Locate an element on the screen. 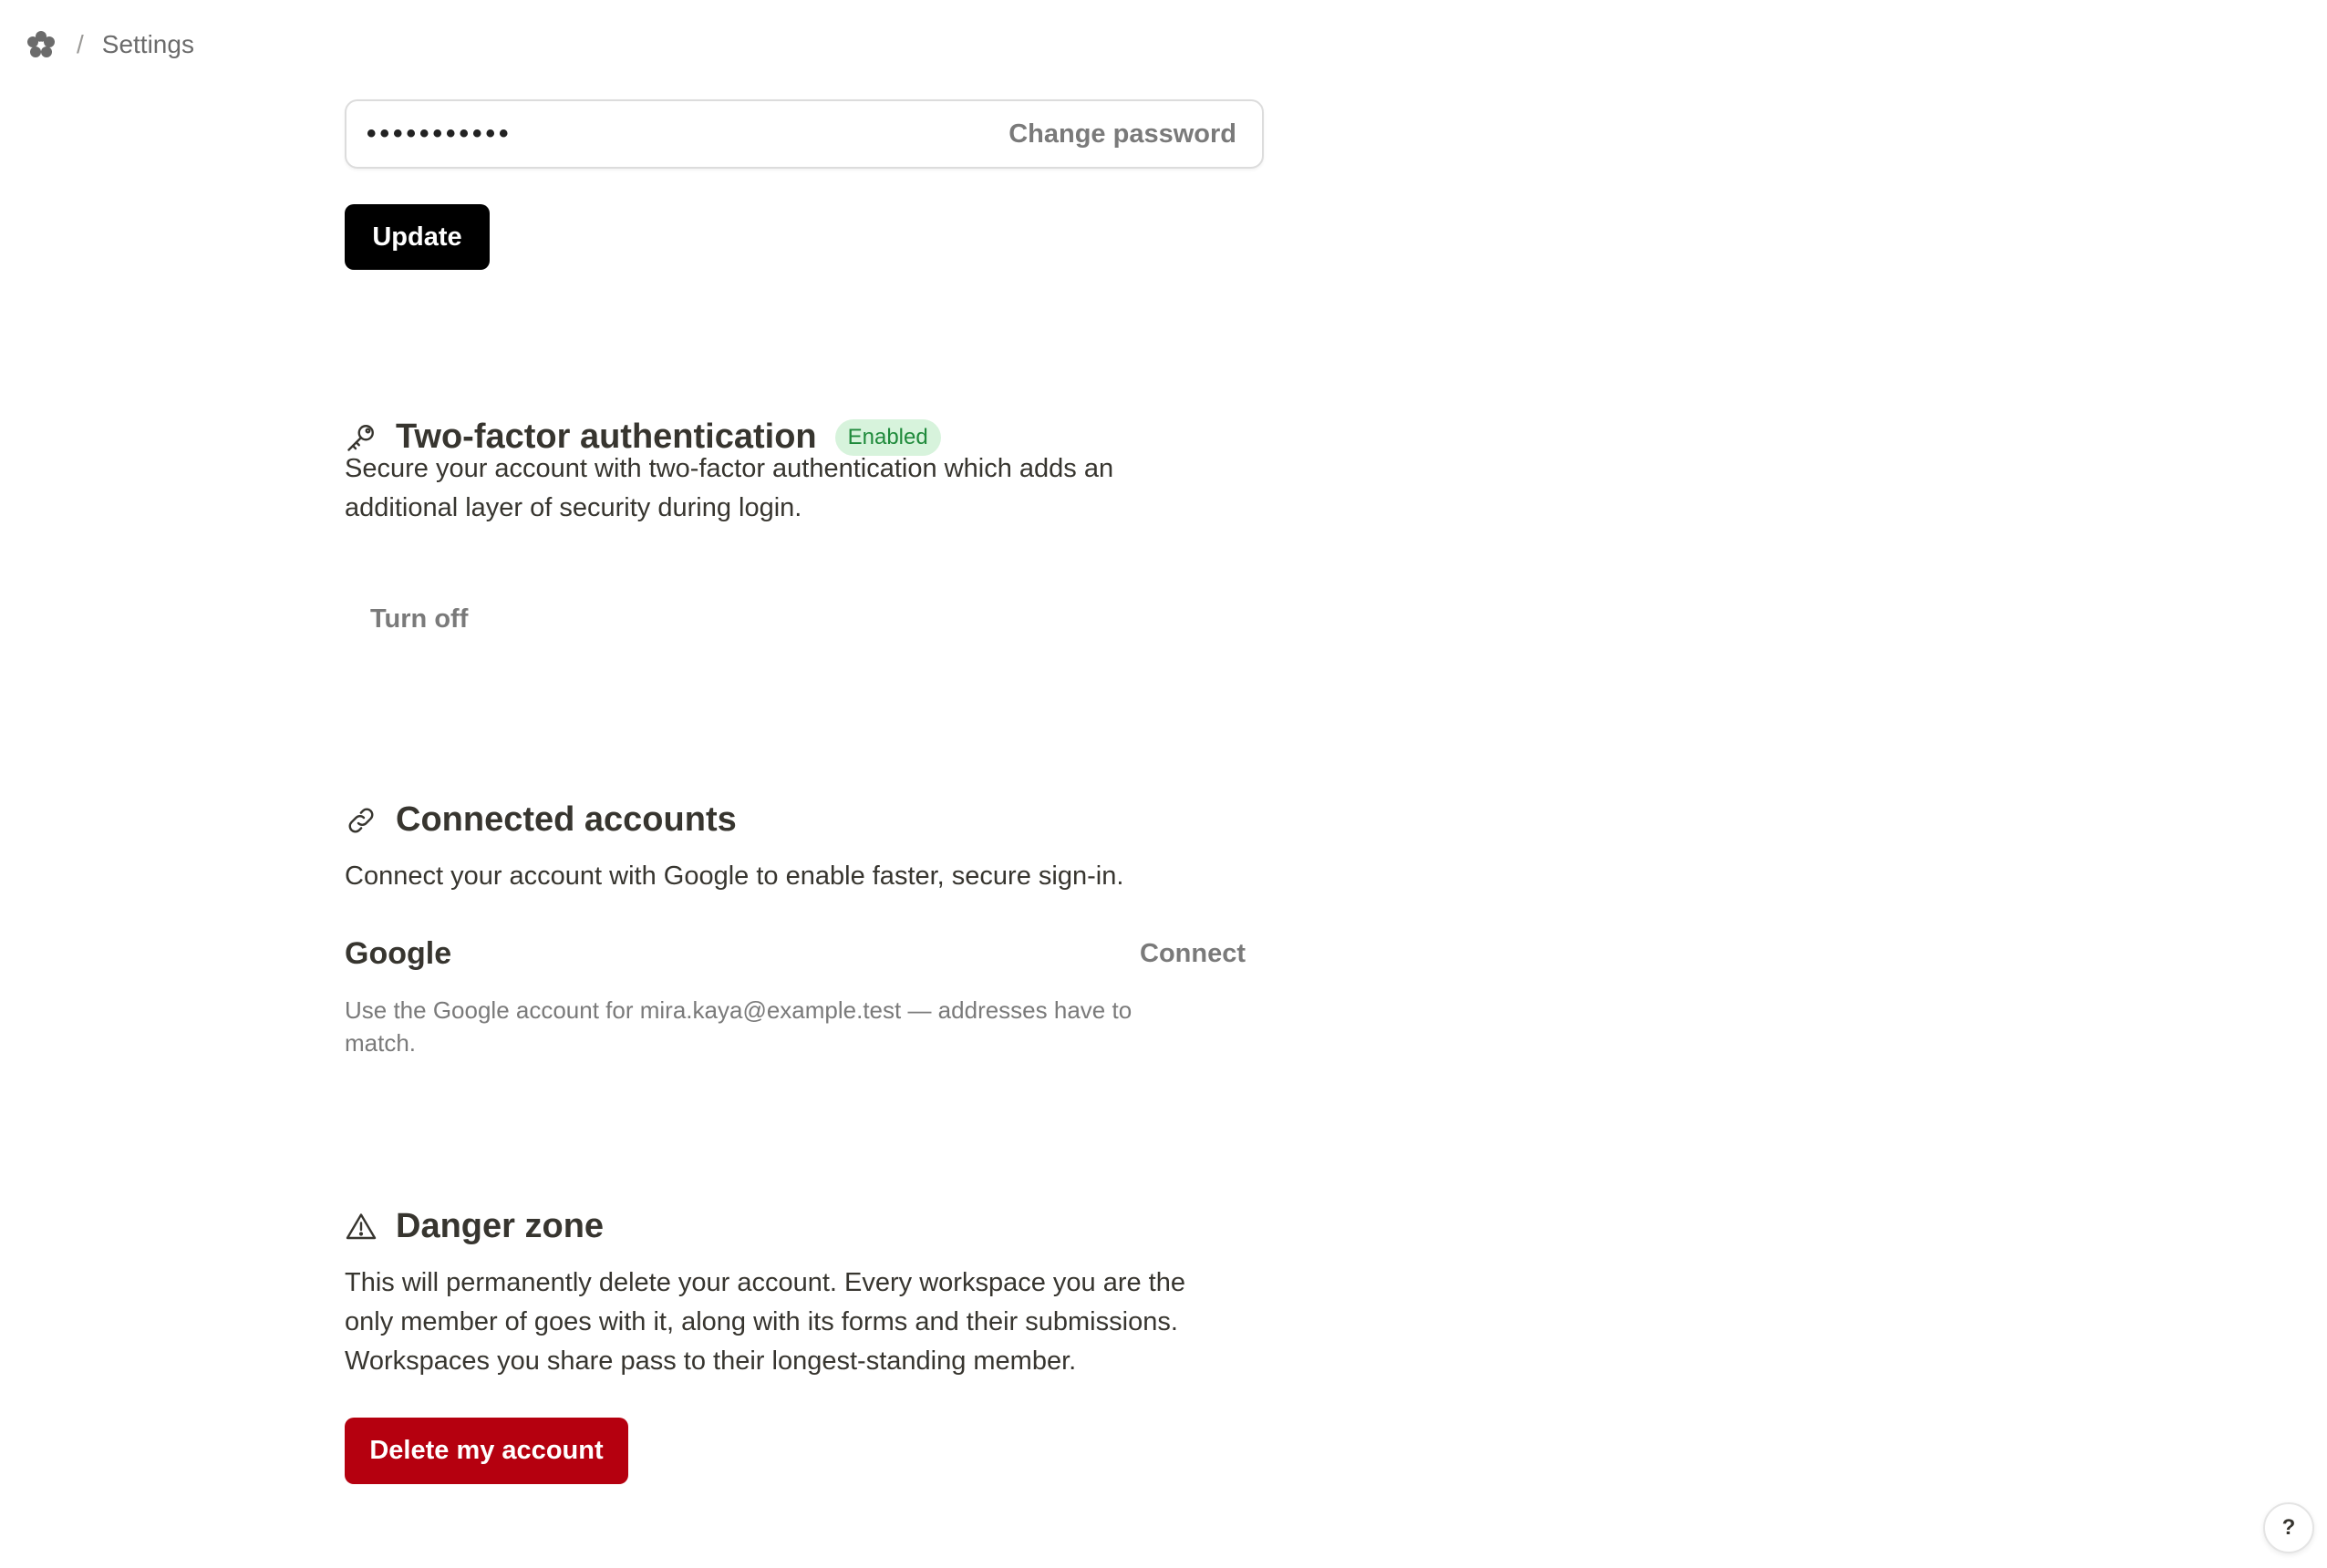 This screenshot has height=1568, width=2327. flower-logo-icon is located at coordinates (41, 44).